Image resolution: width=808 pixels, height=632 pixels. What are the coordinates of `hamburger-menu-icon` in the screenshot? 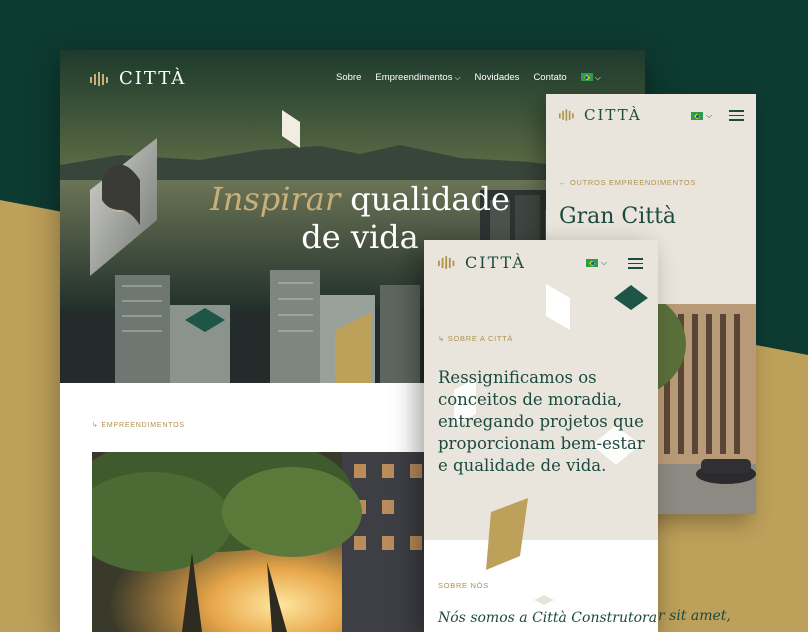 It's located at (736, 115).